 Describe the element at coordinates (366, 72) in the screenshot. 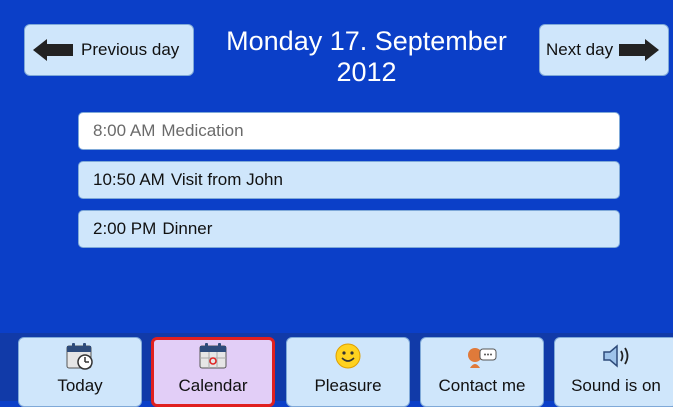

I see `date-line-2: 2012` at that location.